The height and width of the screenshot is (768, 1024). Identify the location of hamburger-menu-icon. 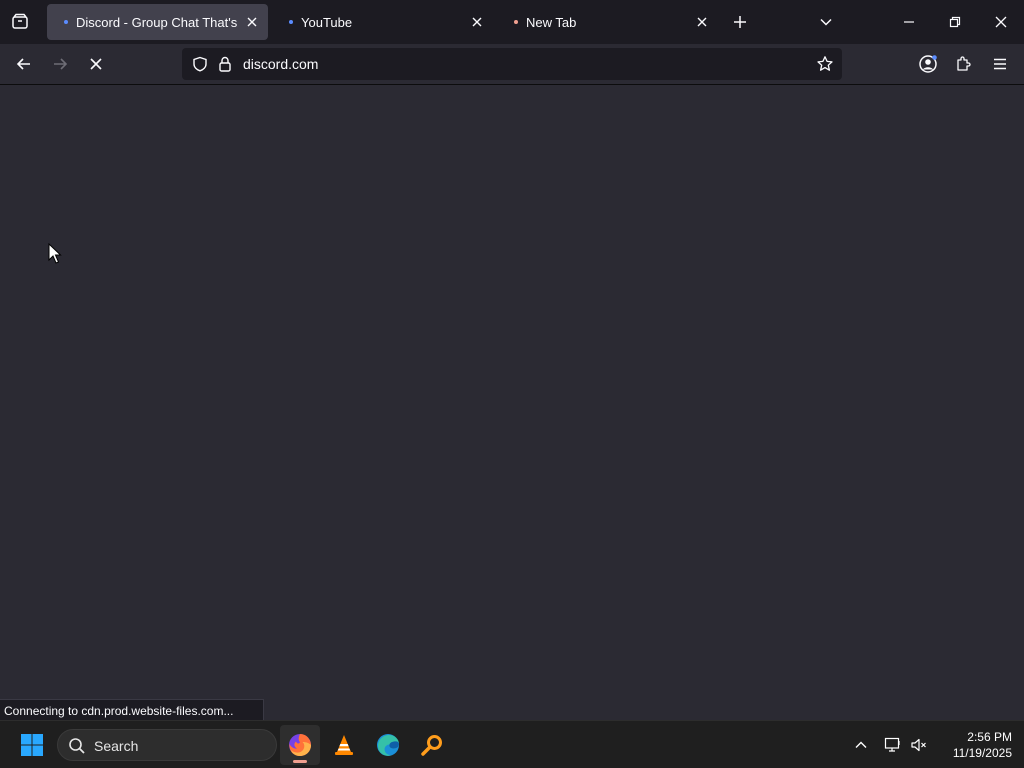
(1000, 64).